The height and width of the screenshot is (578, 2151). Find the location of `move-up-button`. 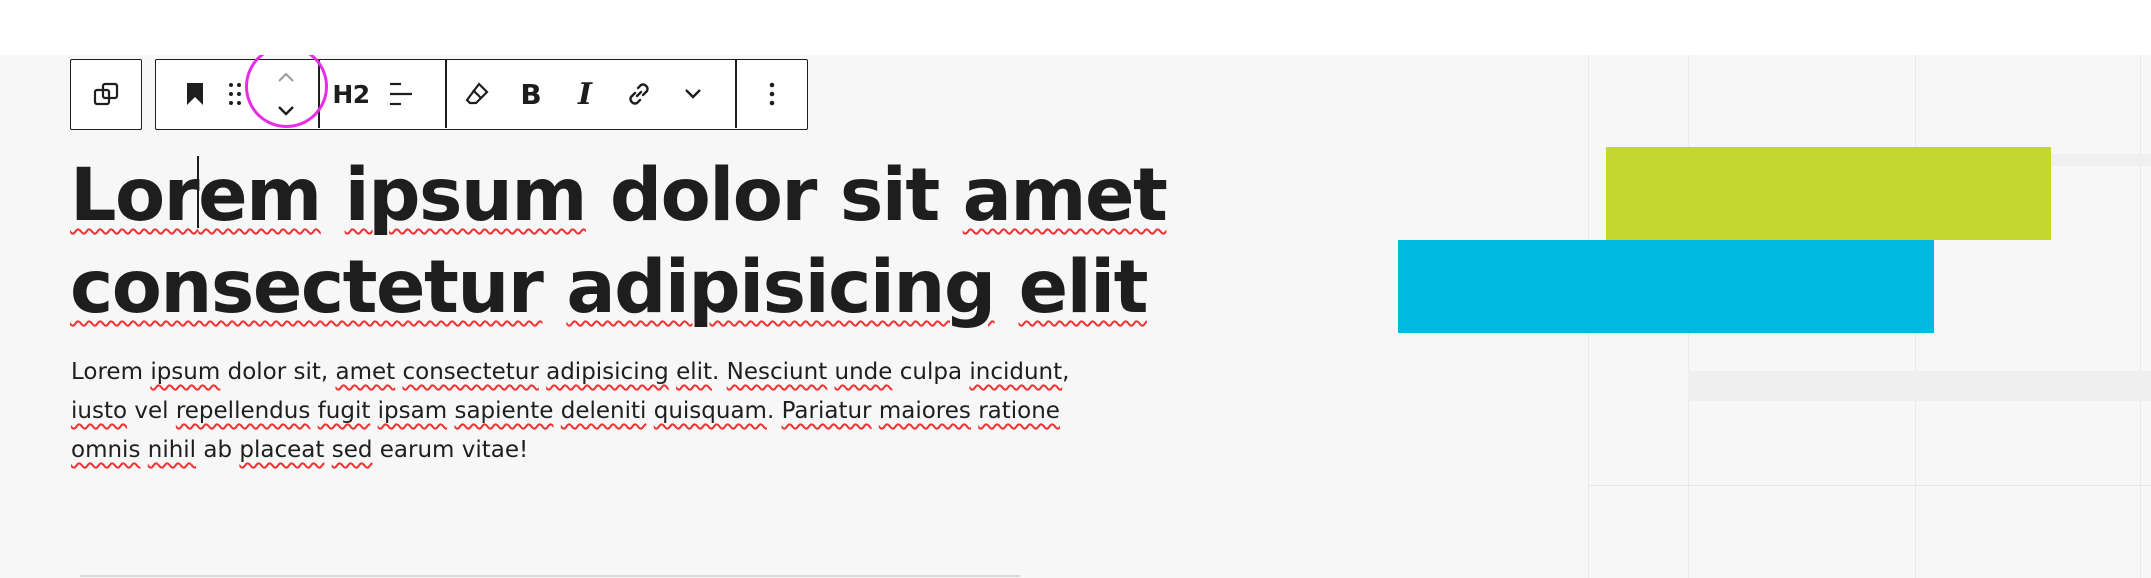

move-up-button is located at coordinates (286, 77).